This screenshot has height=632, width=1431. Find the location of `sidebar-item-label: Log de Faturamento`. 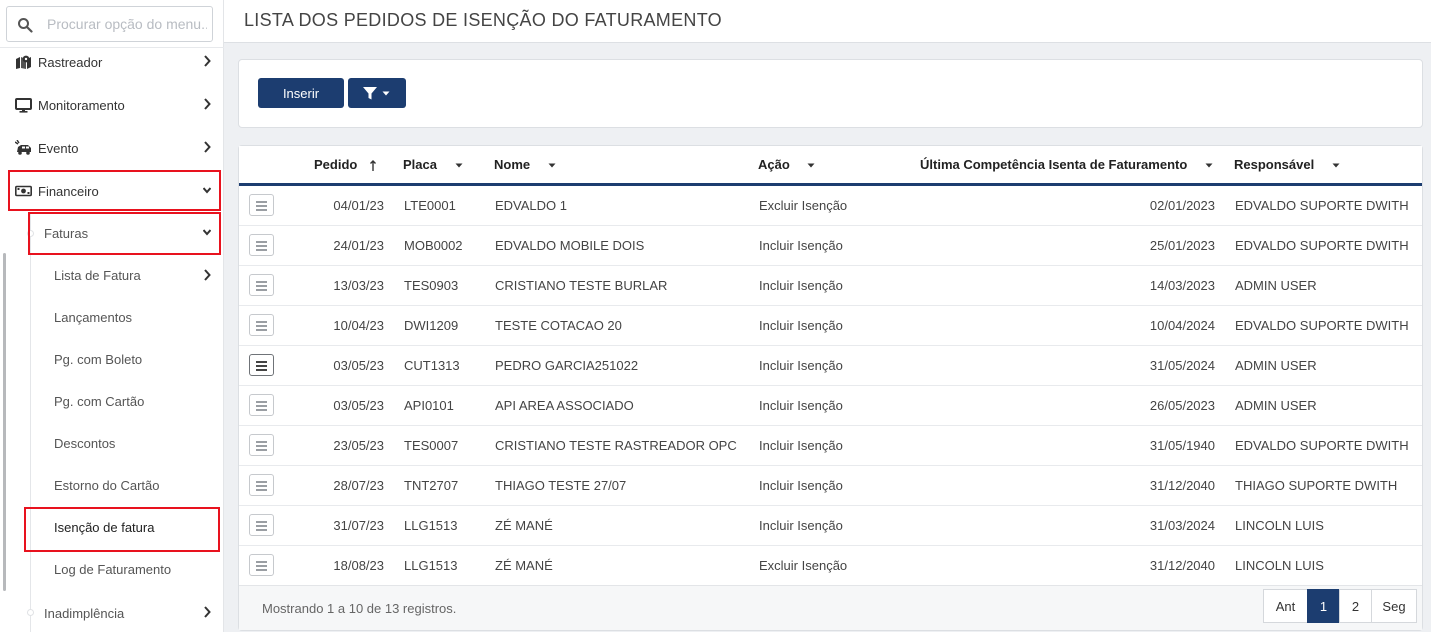

sidebar-item-label: Log de Faturamento is located at coordinates (113, 569).